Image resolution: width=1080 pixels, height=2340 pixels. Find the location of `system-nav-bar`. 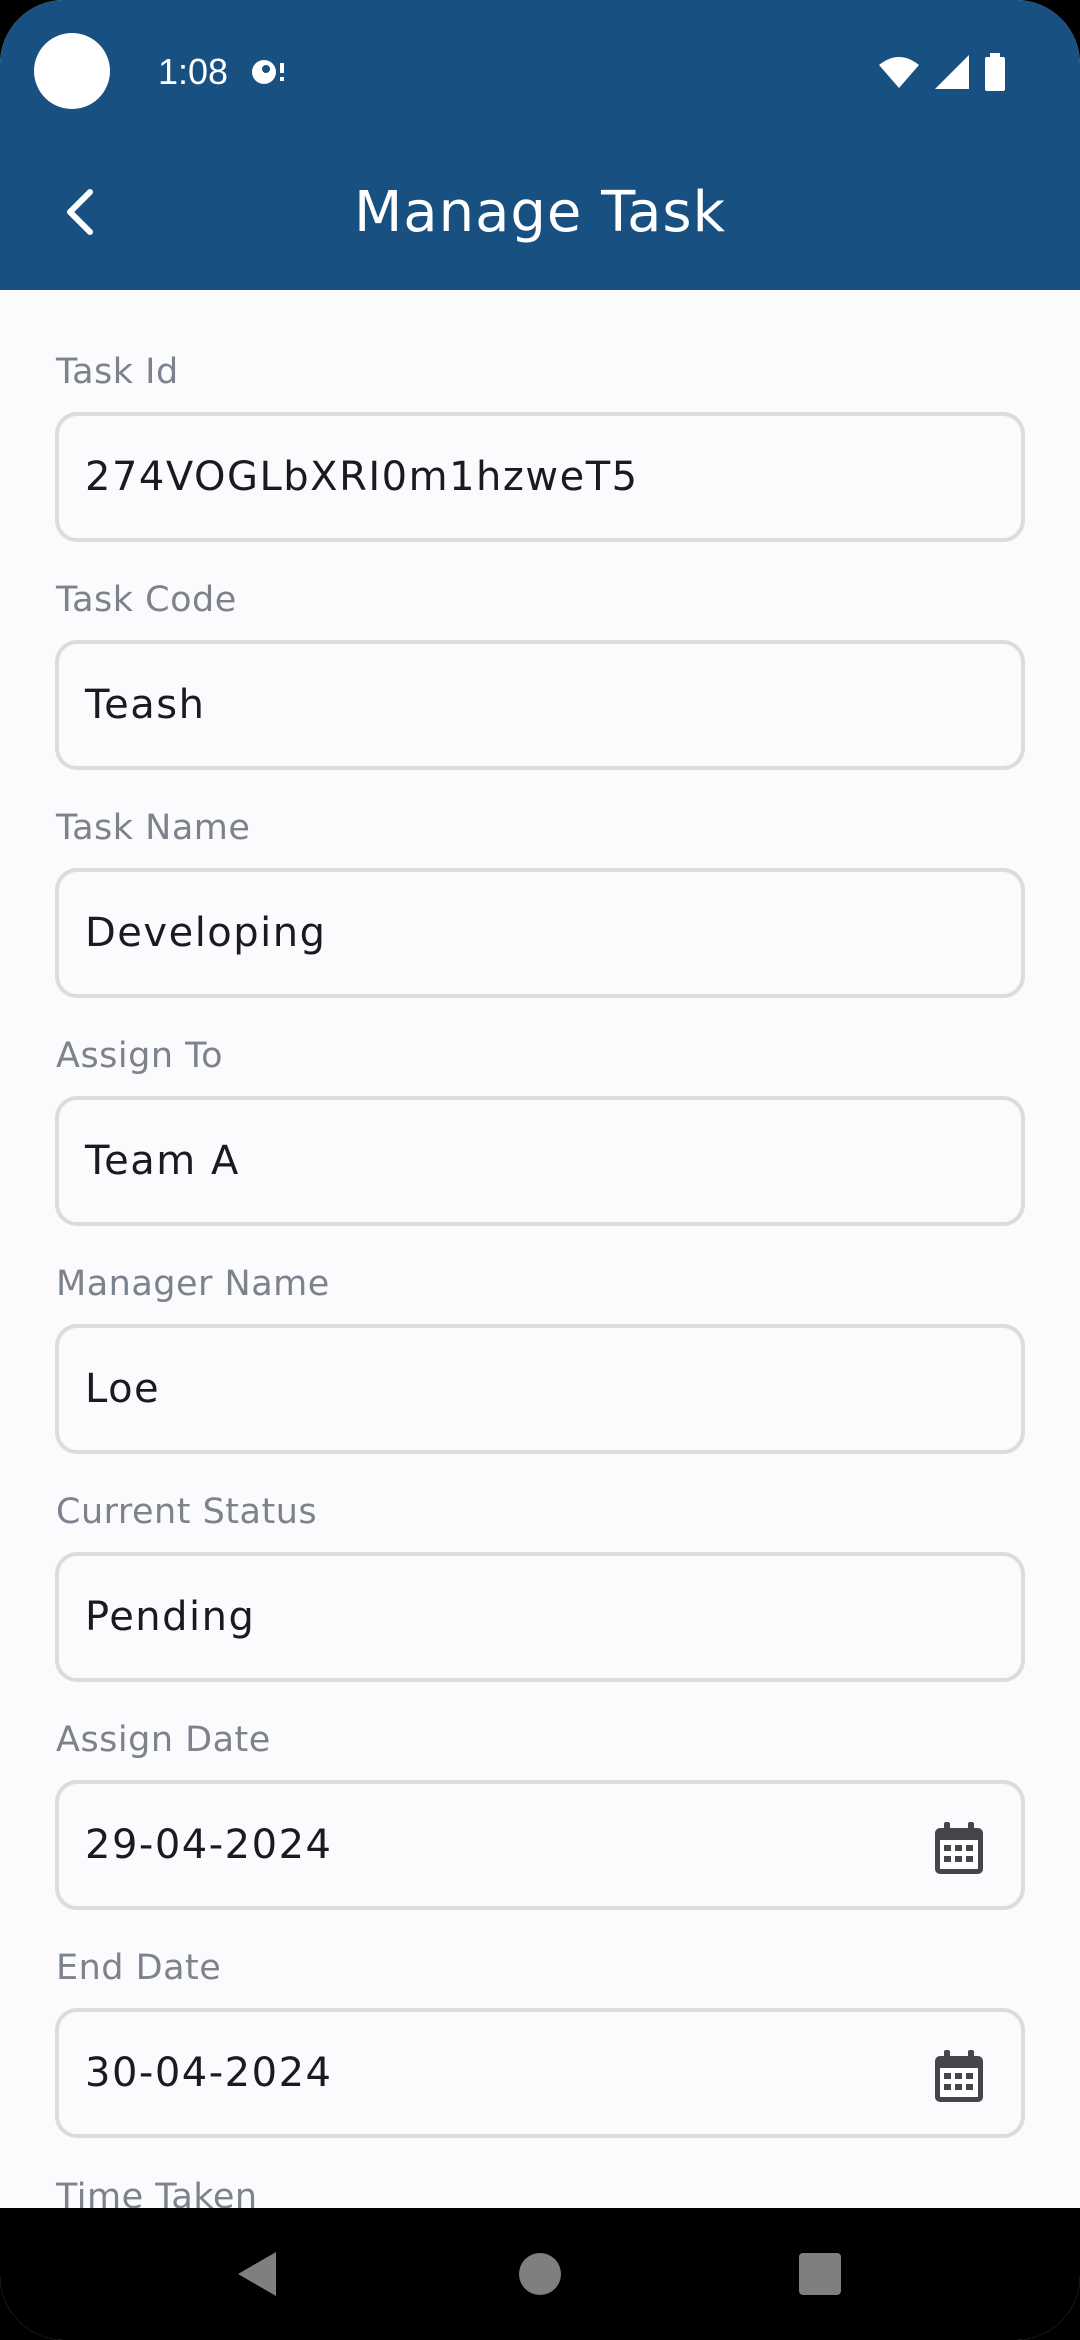

system-nav-bar is located at coordinates (540, 2274).